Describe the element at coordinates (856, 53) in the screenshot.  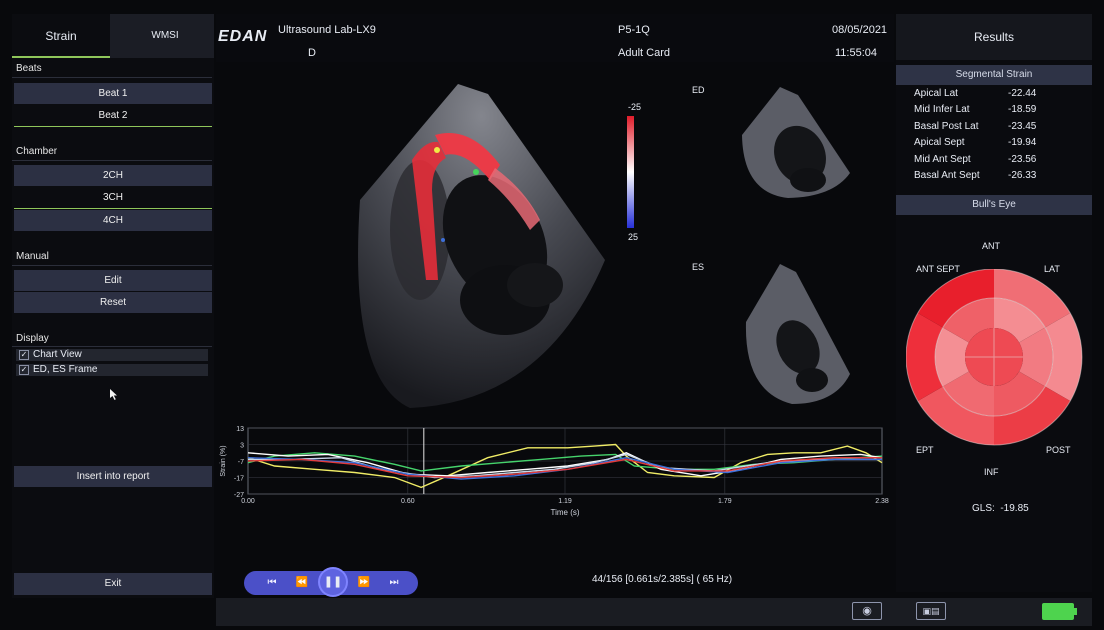
I see `exam-time: 11:55:04` at that location.